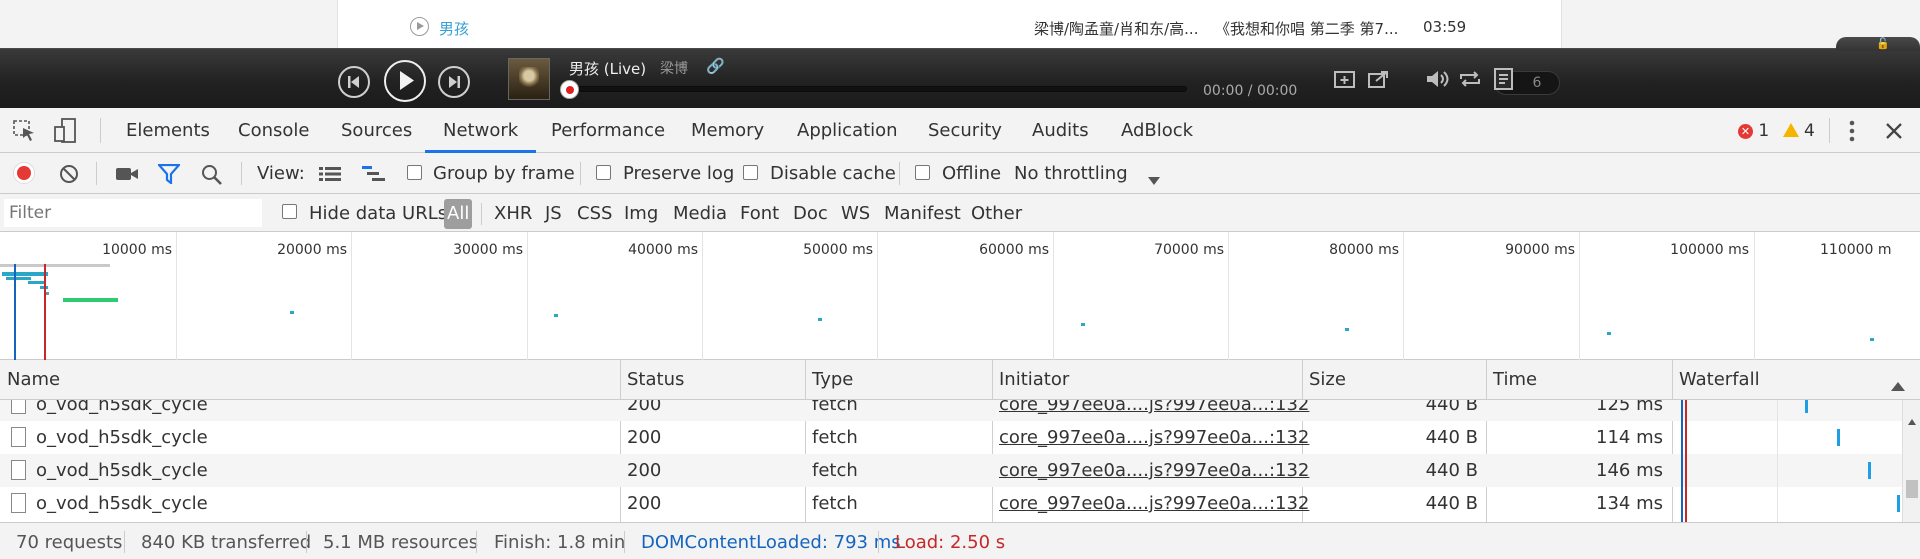 This screenshot has height=559, width=1920. Describe the element at coordinates (354, 82) in the screenshot. I see `previous-track-button` at that location.